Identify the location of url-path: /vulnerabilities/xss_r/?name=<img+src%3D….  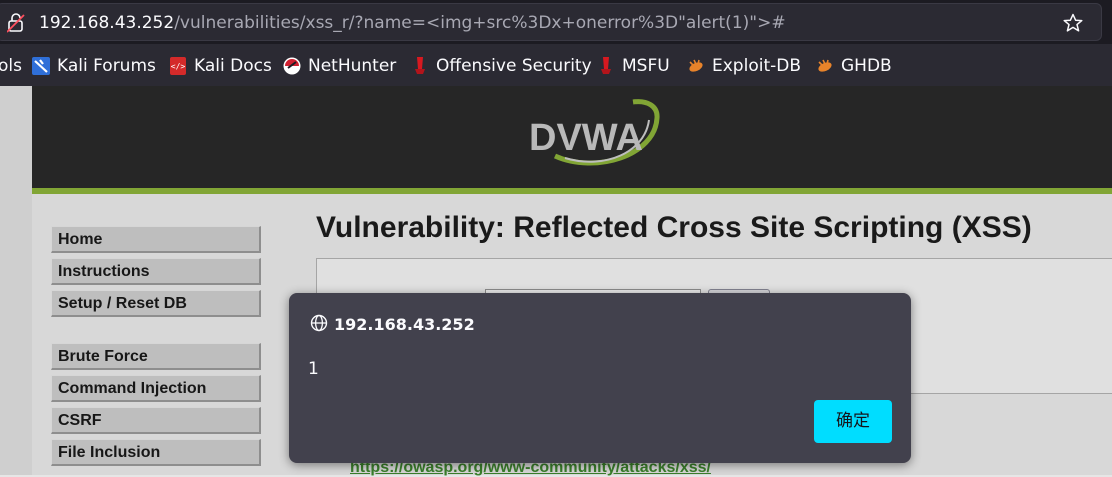
(480, 23).